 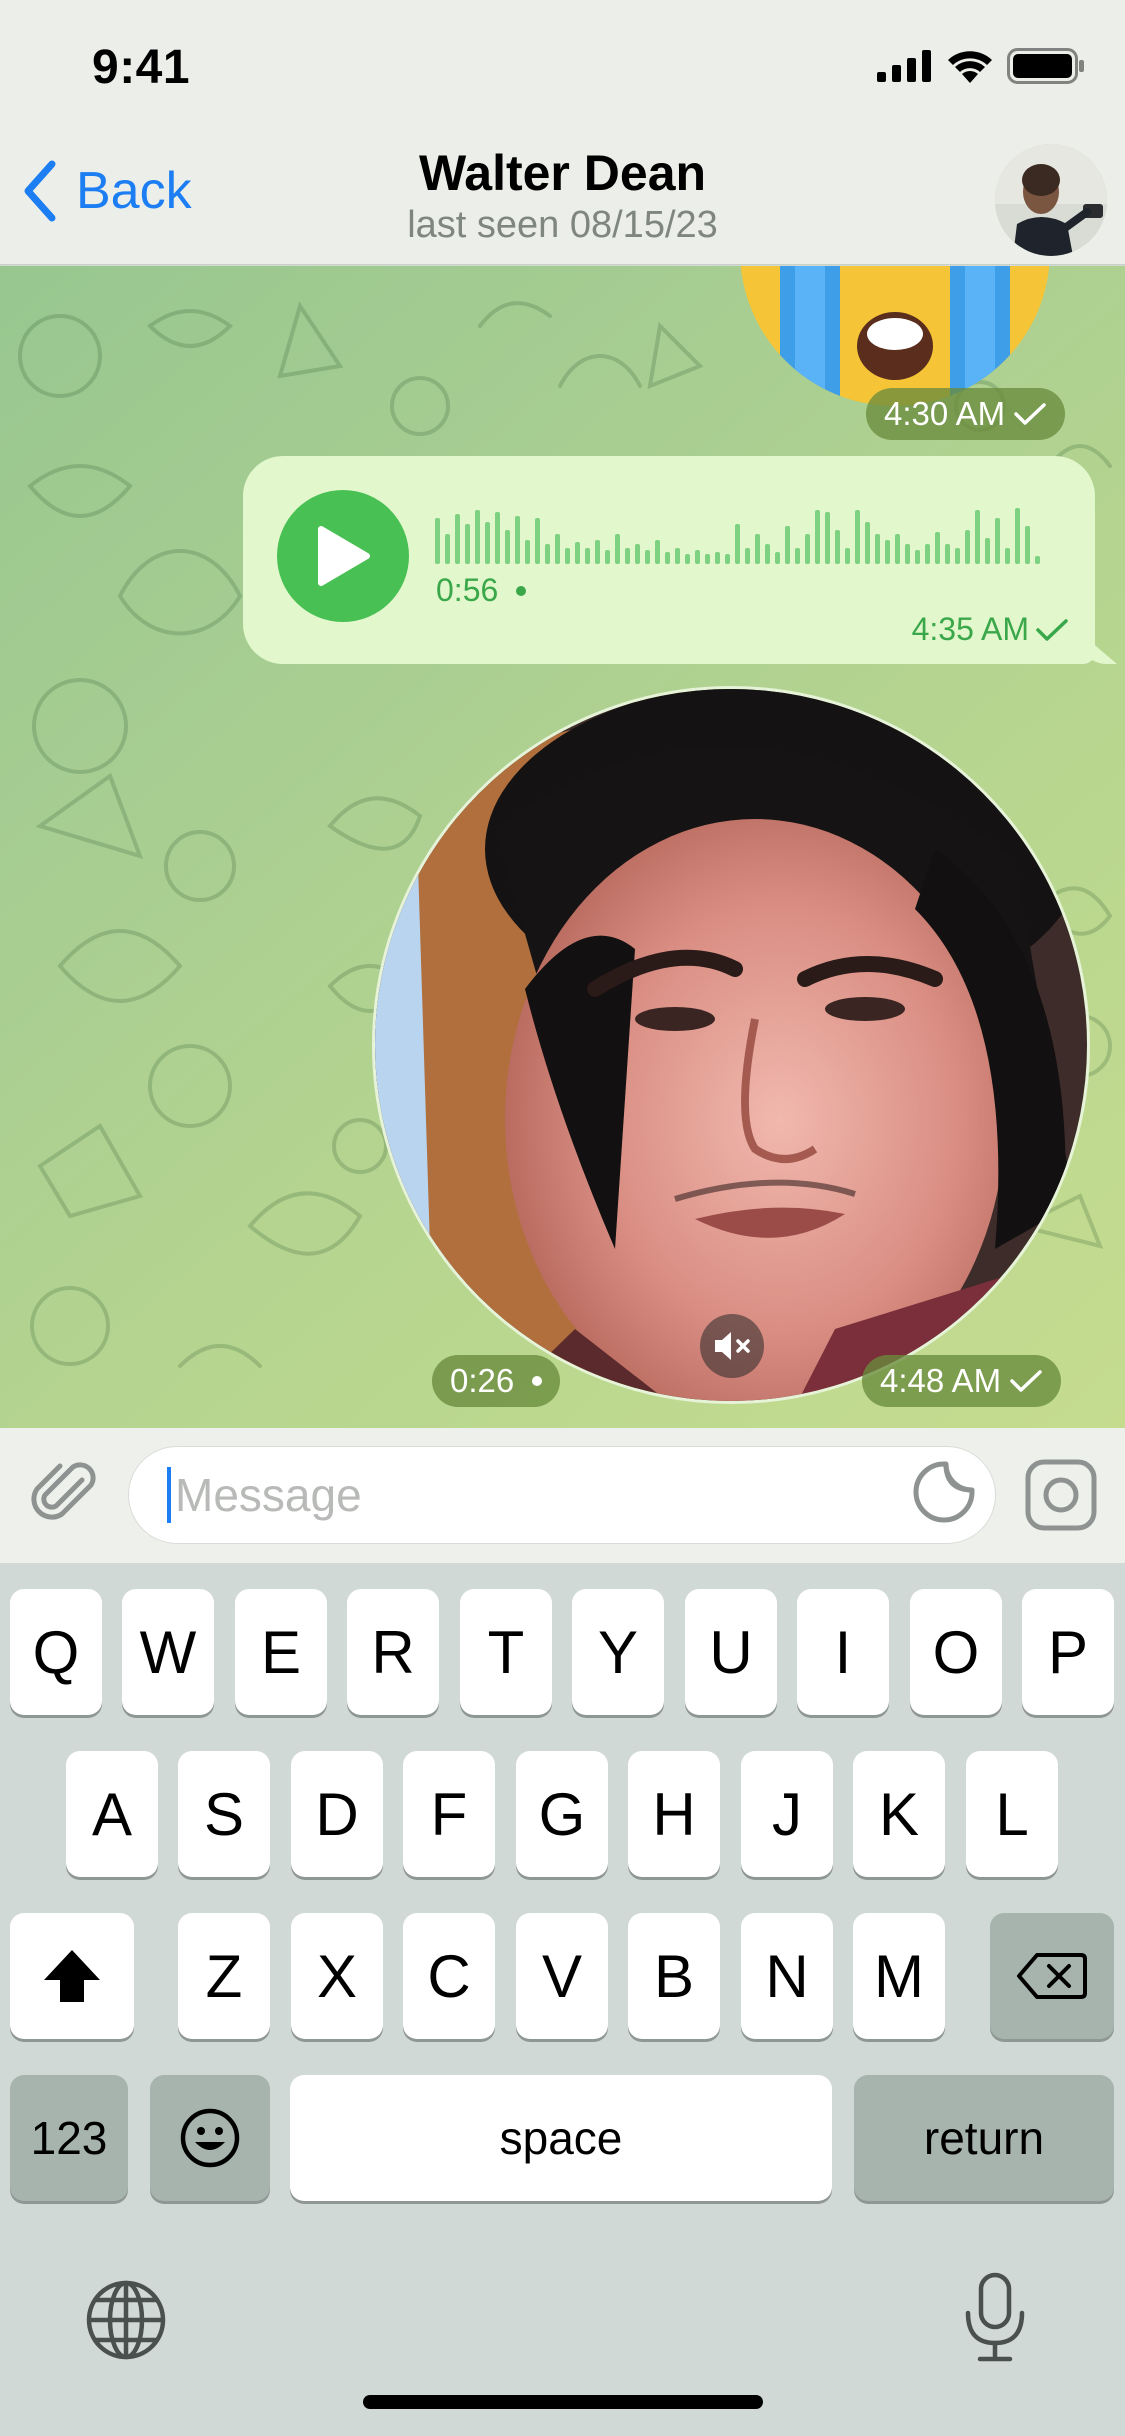 I want to click on voice-waveform, so click(x=745, y=534).